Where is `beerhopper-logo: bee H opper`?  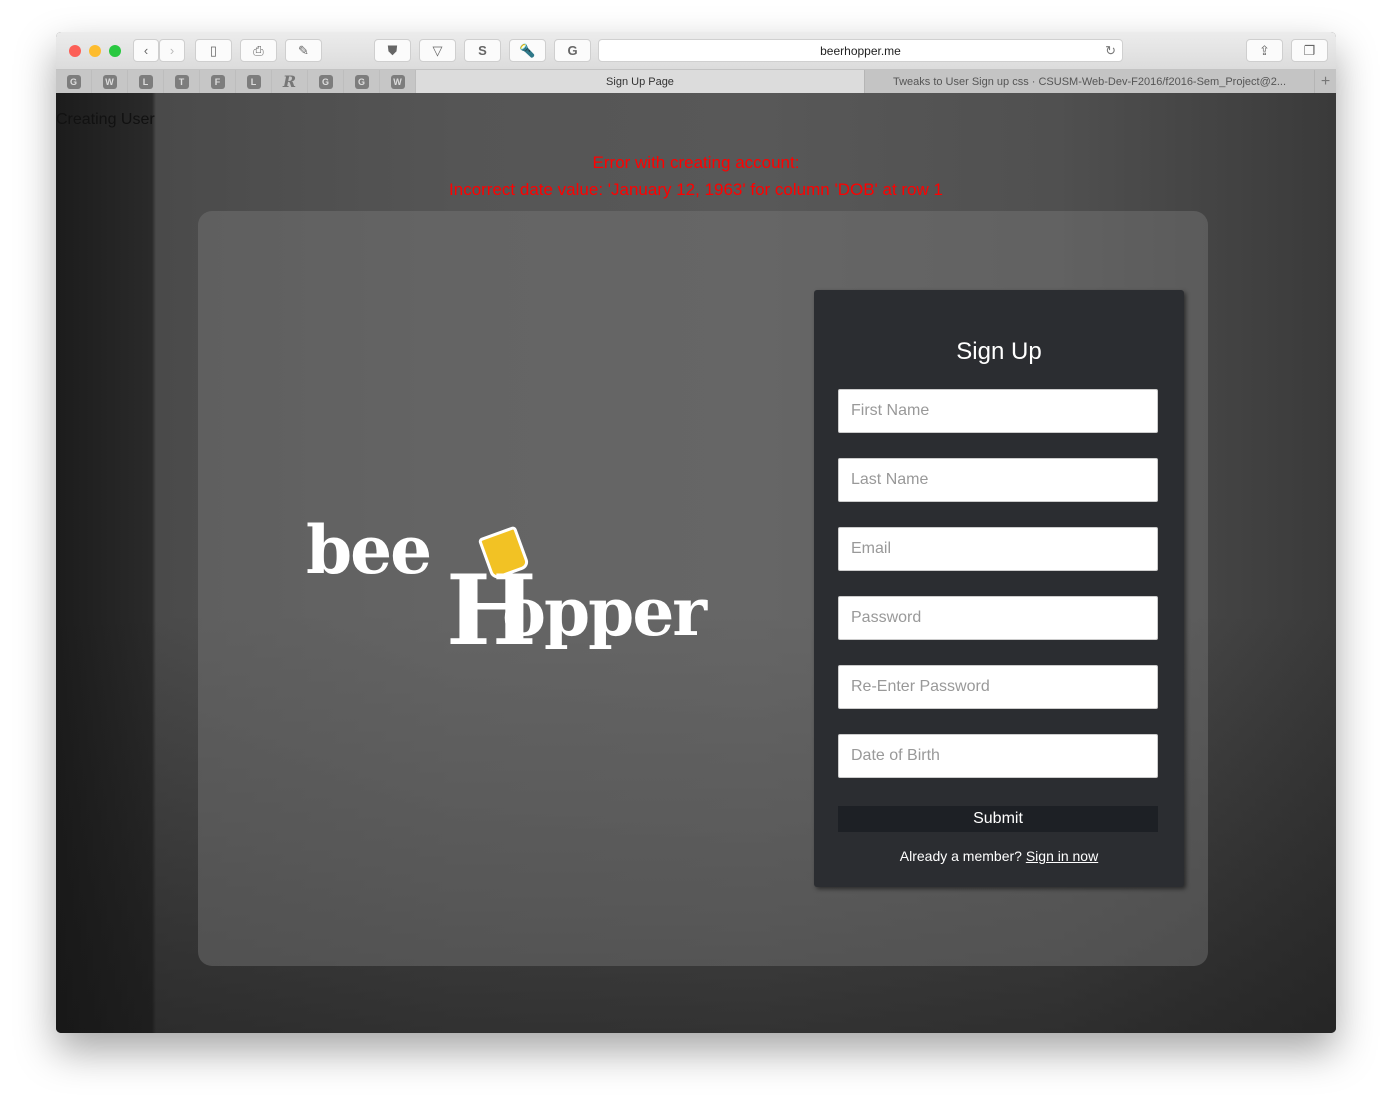
beerhopper-logo: bee H opper is located at coordinates (521, 585).